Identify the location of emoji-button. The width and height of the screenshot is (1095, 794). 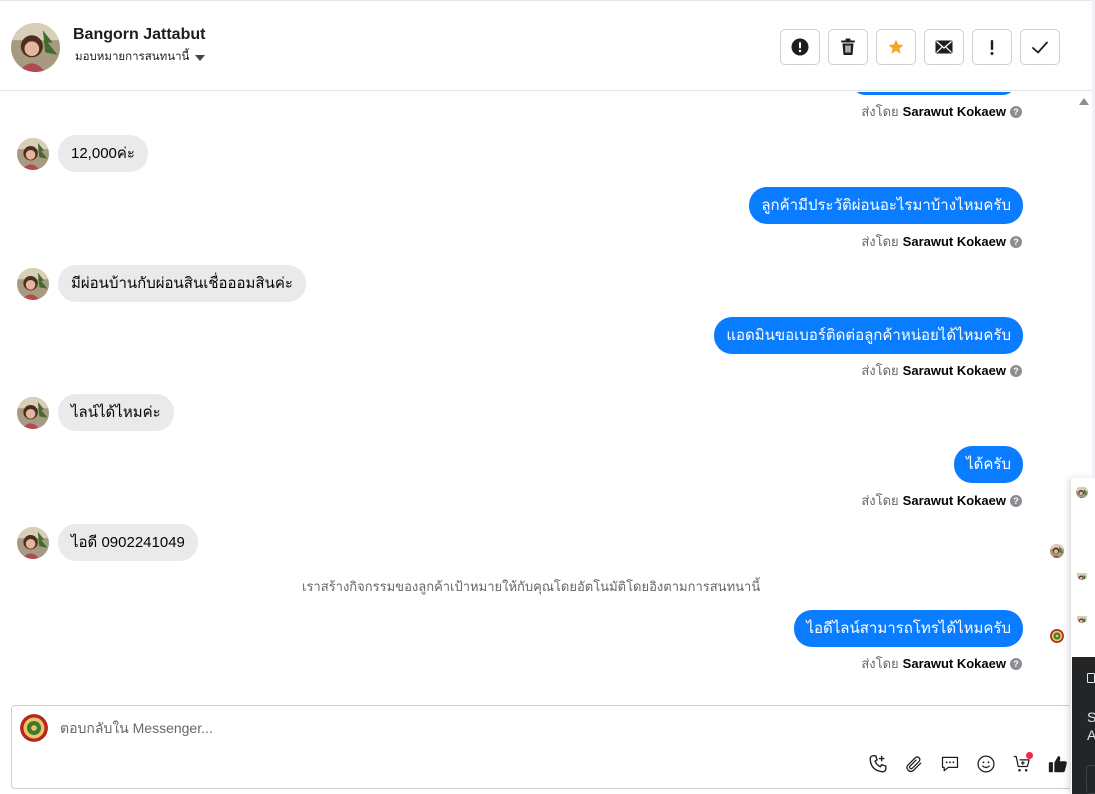
(986, 764).